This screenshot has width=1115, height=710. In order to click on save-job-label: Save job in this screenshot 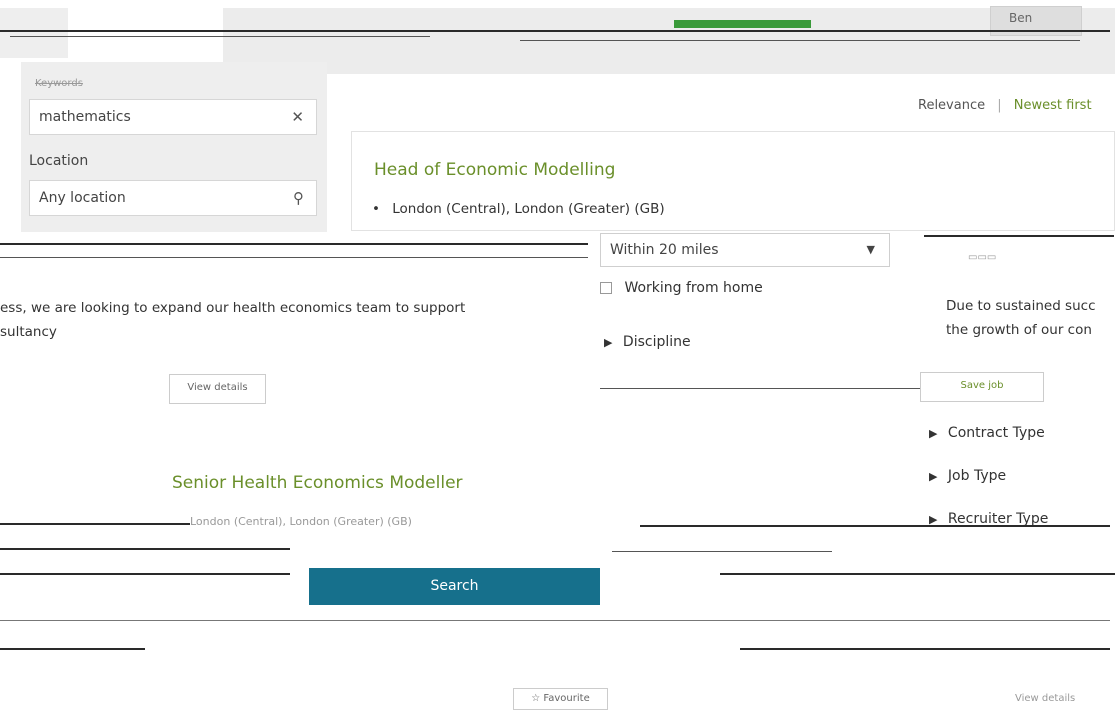, I will do `click(982, 385)`.